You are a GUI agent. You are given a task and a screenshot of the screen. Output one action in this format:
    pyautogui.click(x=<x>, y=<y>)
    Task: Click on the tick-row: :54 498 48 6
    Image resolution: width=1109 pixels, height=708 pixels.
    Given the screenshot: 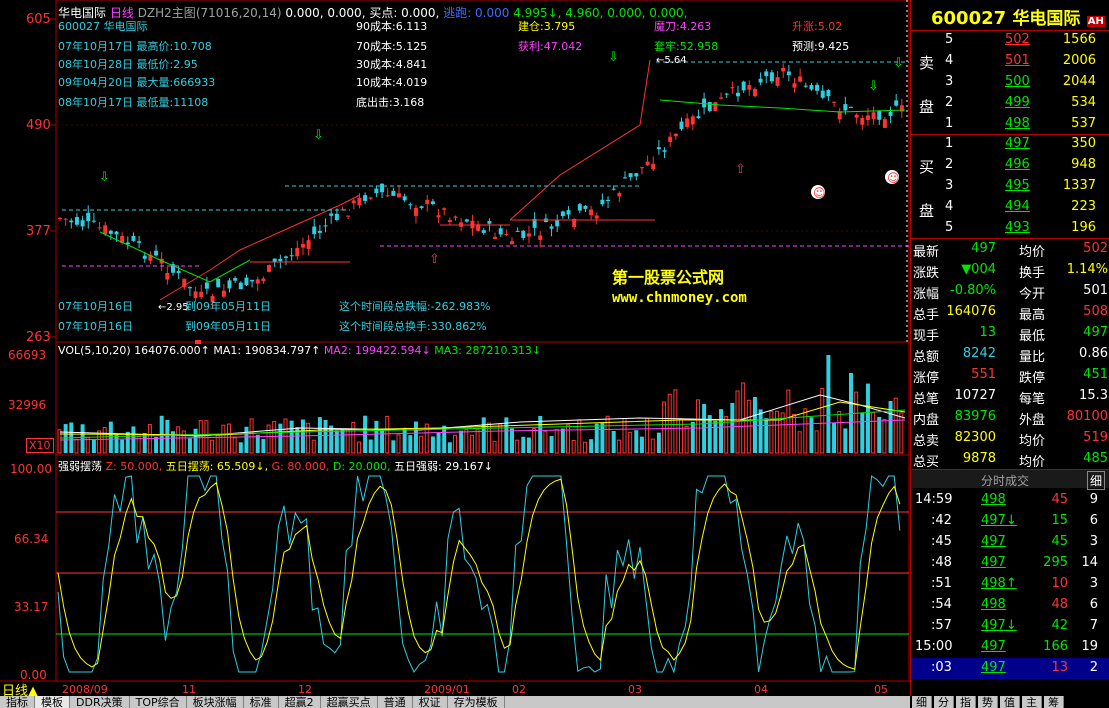 What is the action you would take?
    pyautogui.click(x=1010, y=605)
    